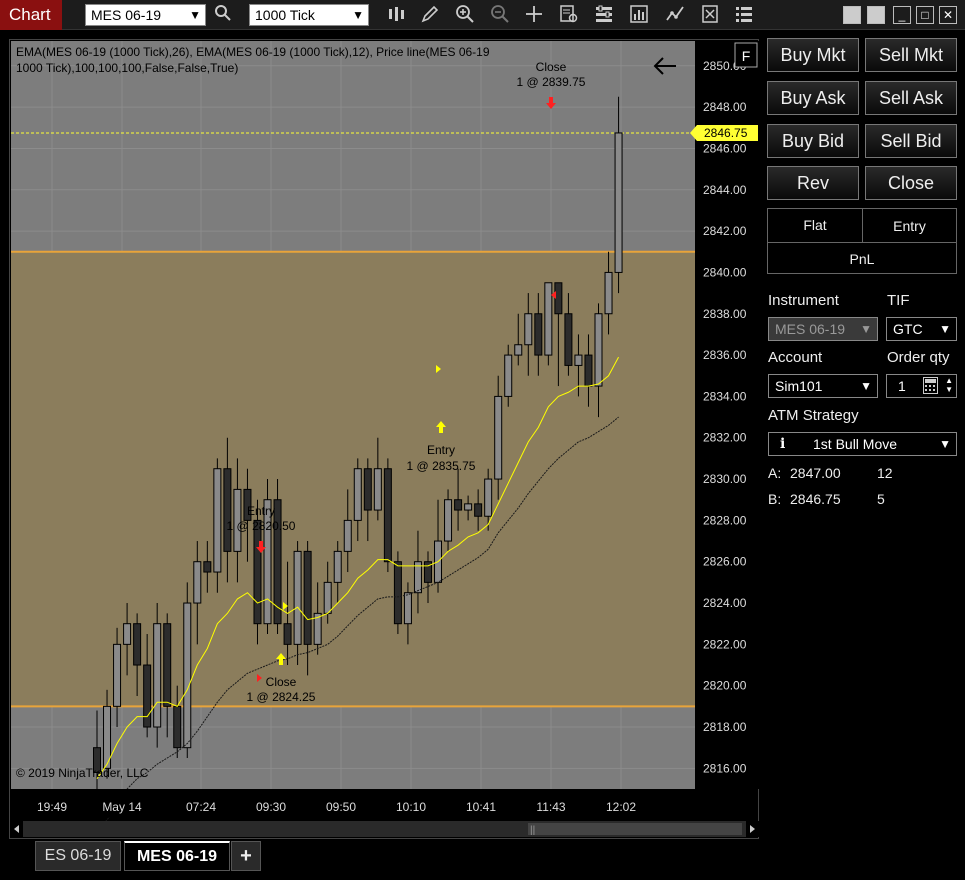 The width and height of the screenshot is (965, 880). What do you see at coordinates (122, 807) in the screenshot?
I see `time-tick-label: May 14` at bounding box center [122, 807].